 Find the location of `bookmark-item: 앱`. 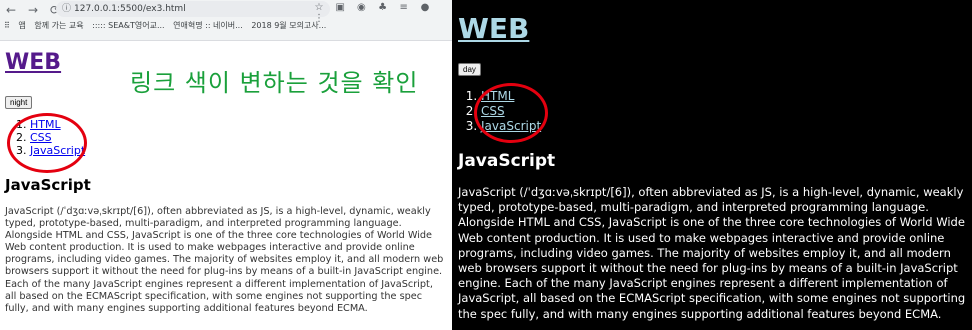

bookmark-item: 앱 is located at coordinates (21, 25).